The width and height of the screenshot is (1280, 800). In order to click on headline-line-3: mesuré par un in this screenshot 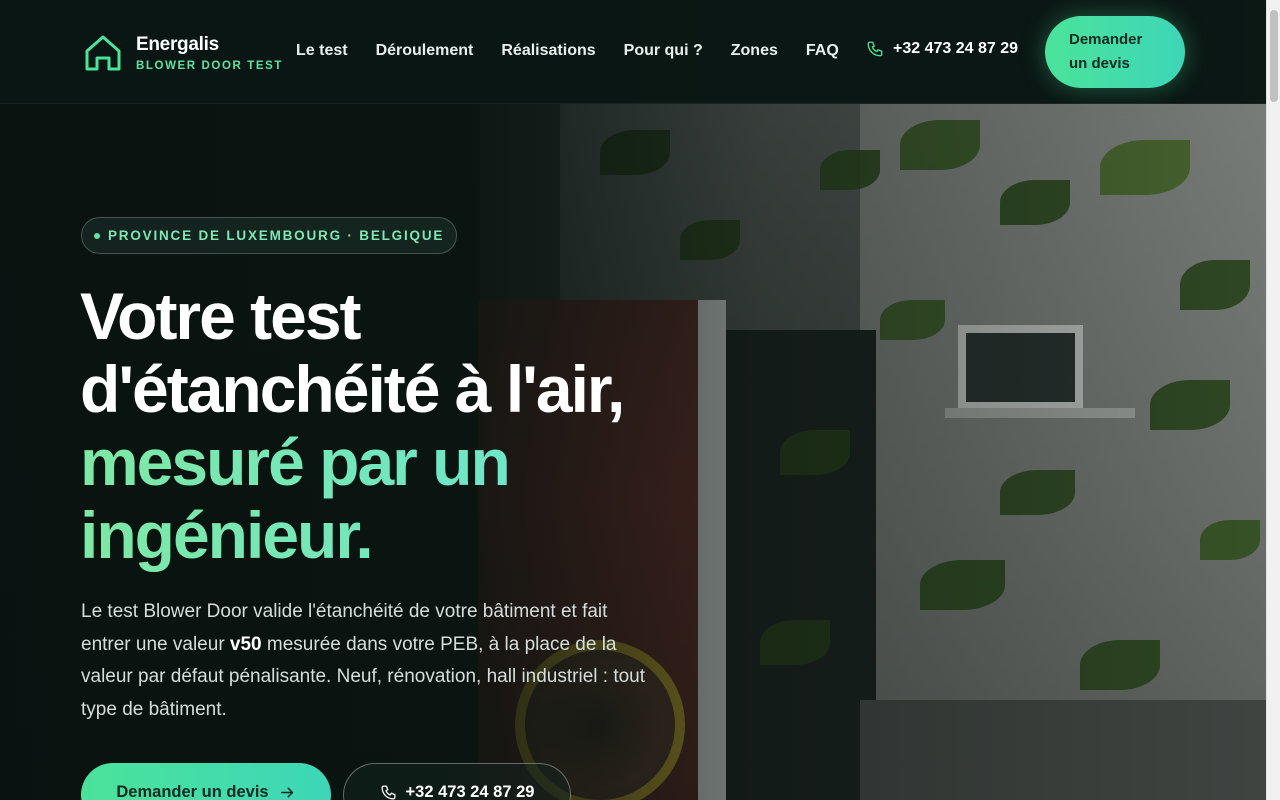, I will do `click(430, 462)`.